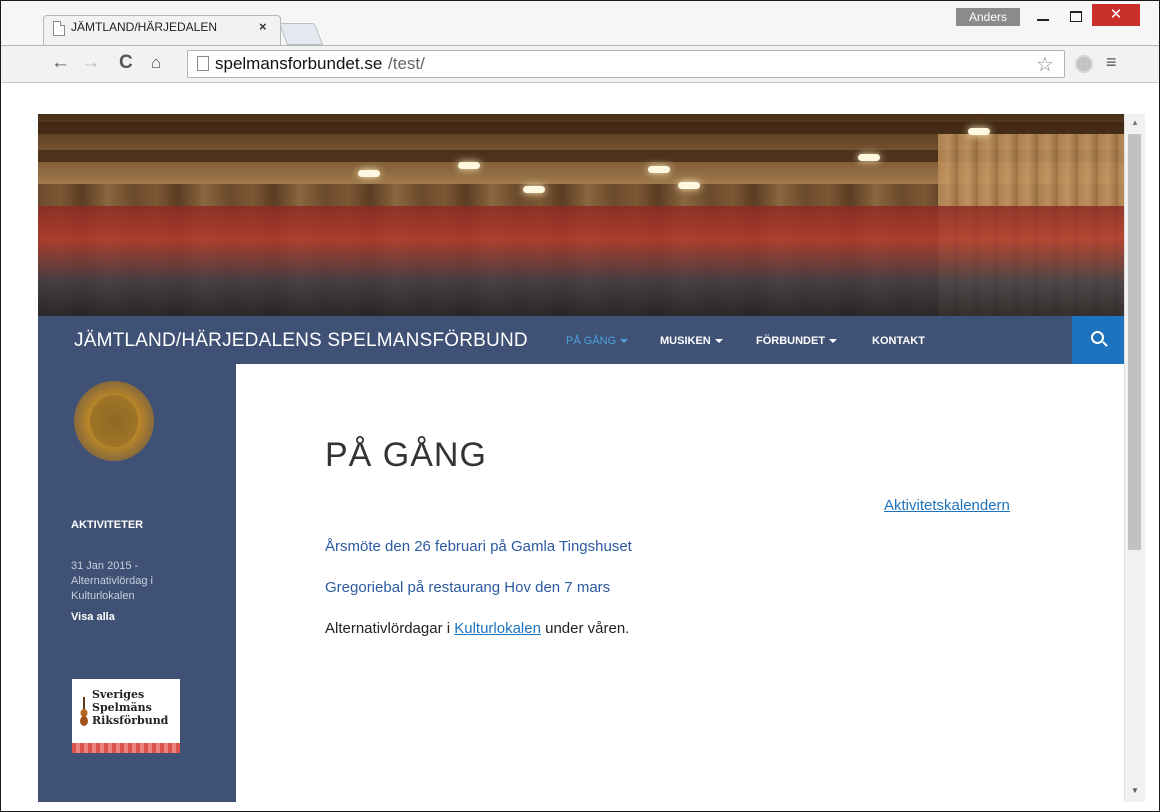 The height and width of the screenshot is (812, 1160). What do you see at coordinates (1135, 122) in the screenshot?
I see `scroll-up-icon: ▲` at bounding box center [1135, 122].